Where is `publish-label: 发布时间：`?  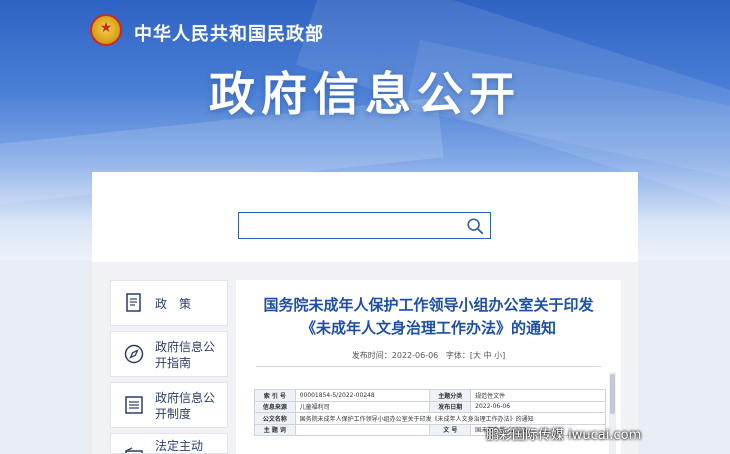 publish-label: 发布时间： is located at coordinates (371, 355).